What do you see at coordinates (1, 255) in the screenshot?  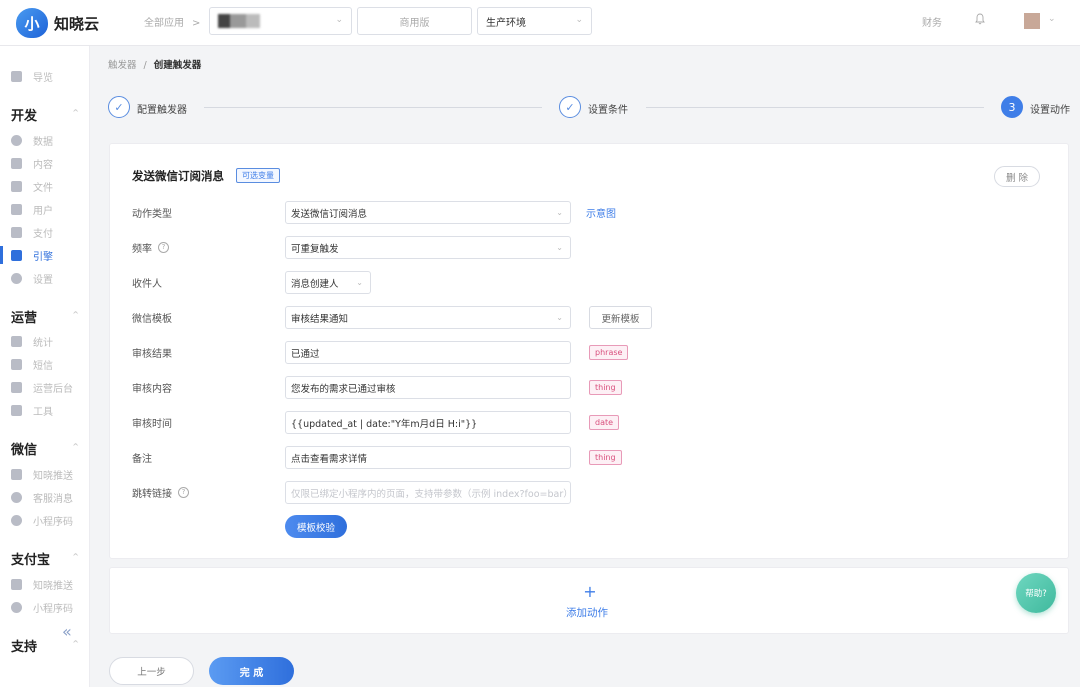 I see `sidebar-active-indicator` at bounding box center [1, 255].